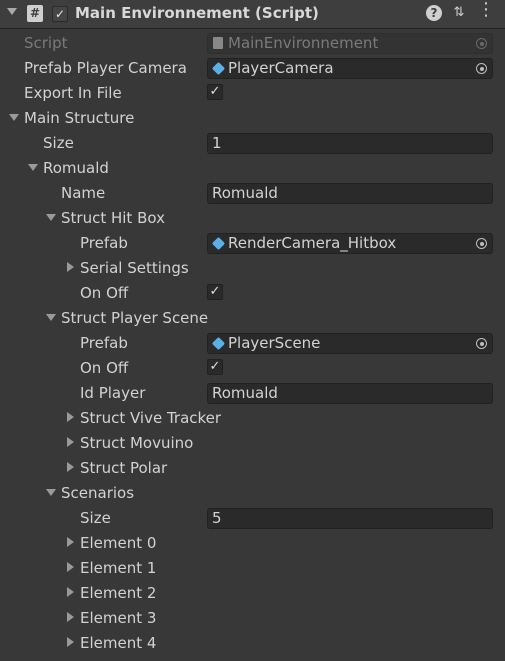 Image resolution: width=505 pixels, height=661 pixels. I want to click on main-structure-label: Main Structure, so click(79, 118).